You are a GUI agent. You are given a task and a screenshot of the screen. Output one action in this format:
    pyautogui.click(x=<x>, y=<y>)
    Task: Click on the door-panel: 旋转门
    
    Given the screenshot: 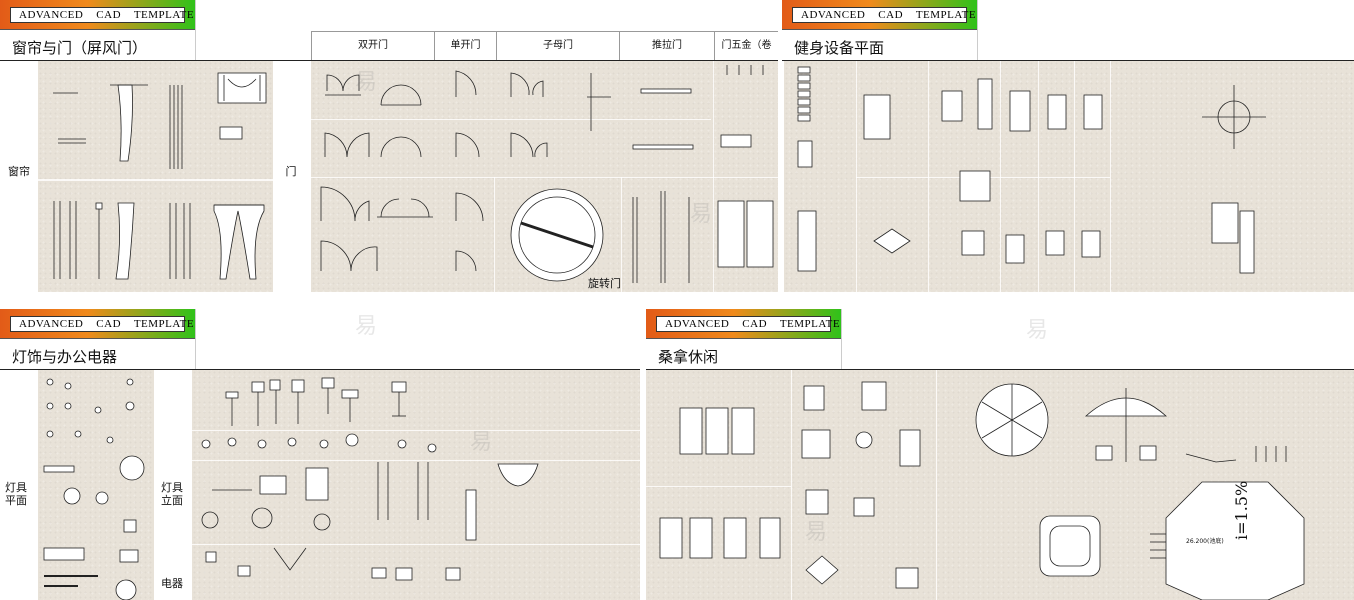 What is the action you would take?
    pyautogui.click(x=544, y=176)
    